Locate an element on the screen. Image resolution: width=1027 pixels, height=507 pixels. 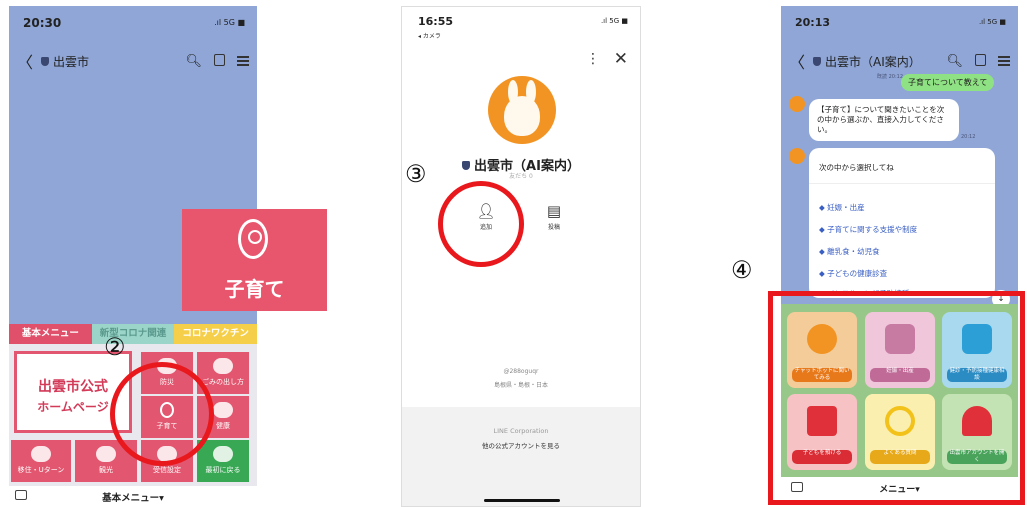
status-time: 16:55 is located at coordinates (436, 21).